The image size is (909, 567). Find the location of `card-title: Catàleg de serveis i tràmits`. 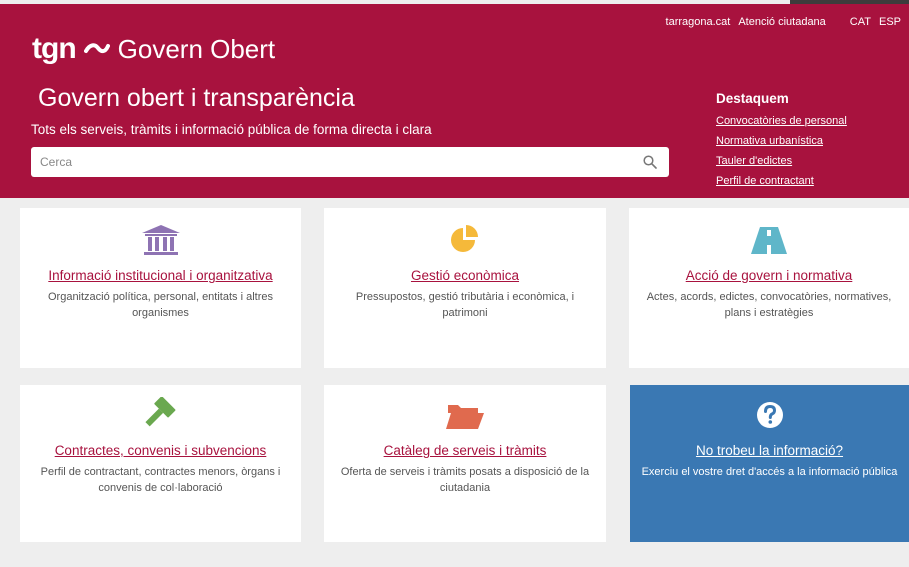

card-title: Catàleg de serveis i tràmits is located at coordinates (465, 450).